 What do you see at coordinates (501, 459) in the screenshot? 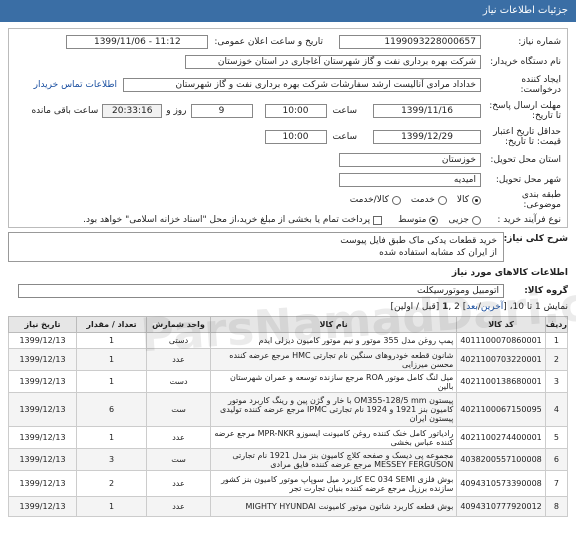
I see `cell-code: 4038200557100008` at bounding box center [501, 459].